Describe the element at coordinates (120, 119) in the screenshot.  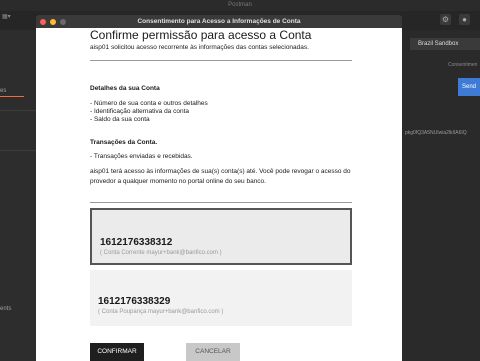
I see `details-item: - Saldo da sua conta` at that location.